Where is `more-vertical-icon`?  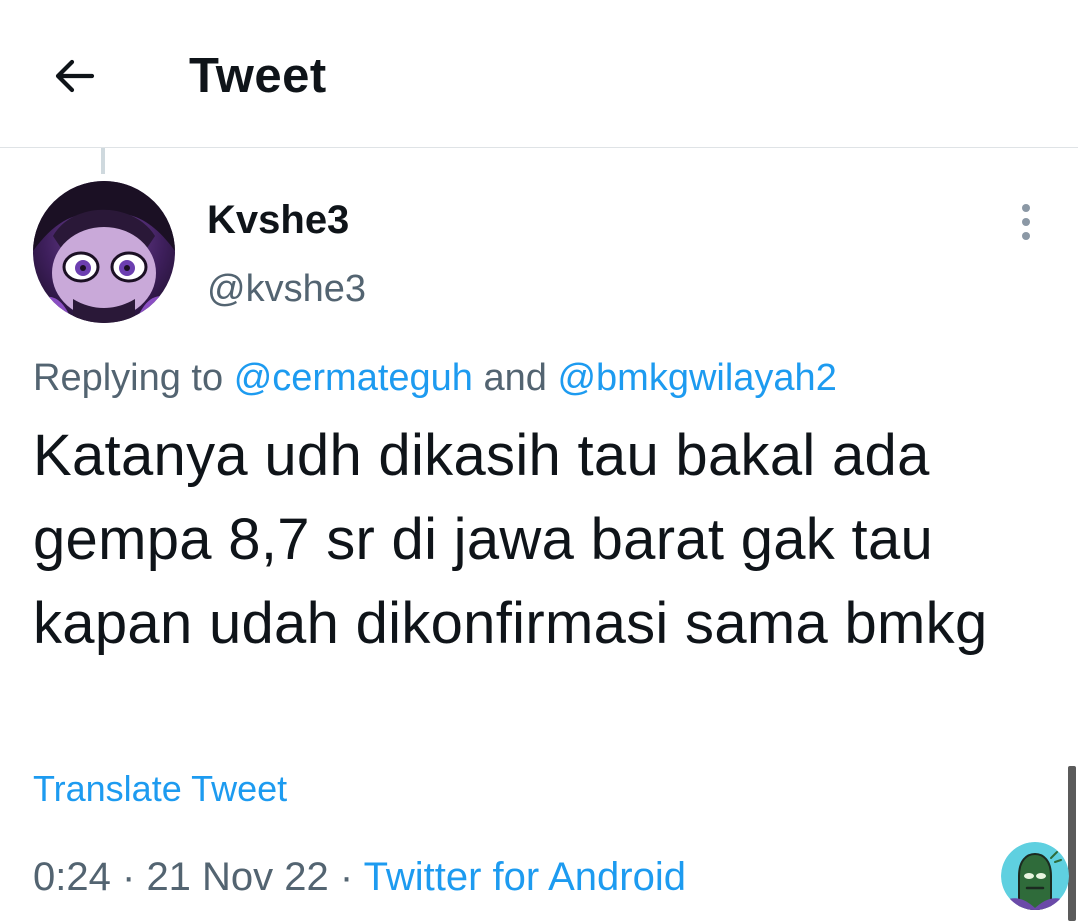 more-vertical-icon is located at coordinates (1026, 222).